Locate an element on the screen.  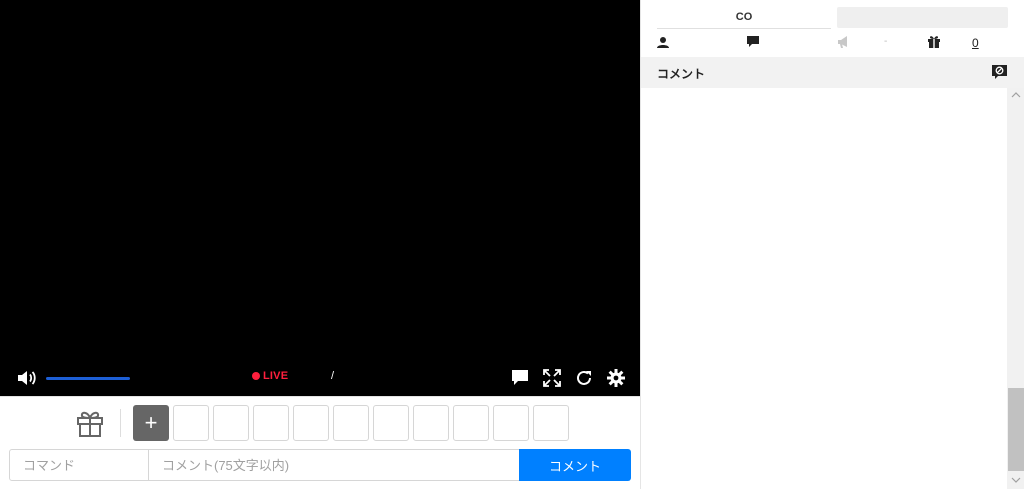
reload-icon is located at coordinates (584, 378).